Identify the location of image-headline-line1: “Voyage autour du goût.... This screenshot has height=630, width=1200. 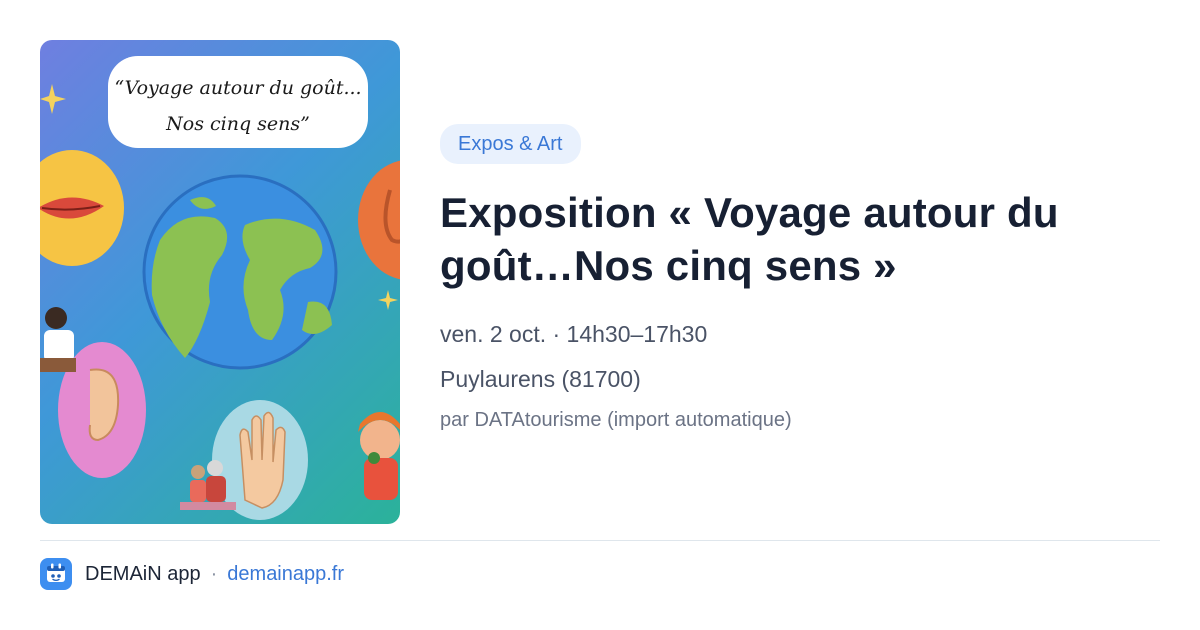
(237, 88).